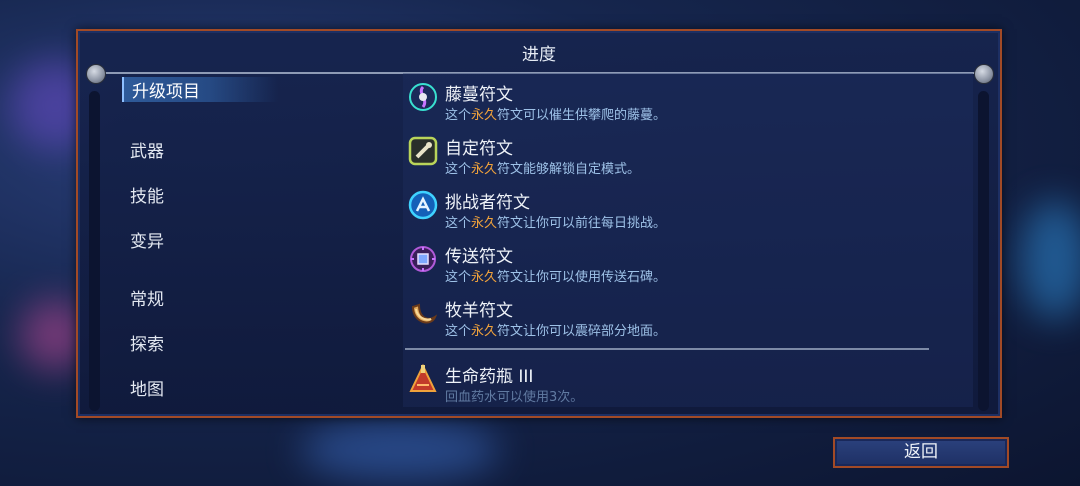 The width and height of the screenshot is (1080, 486). Describe the element at coordinates (667, 349) in the screenshot. I see `list-divider` at that location.